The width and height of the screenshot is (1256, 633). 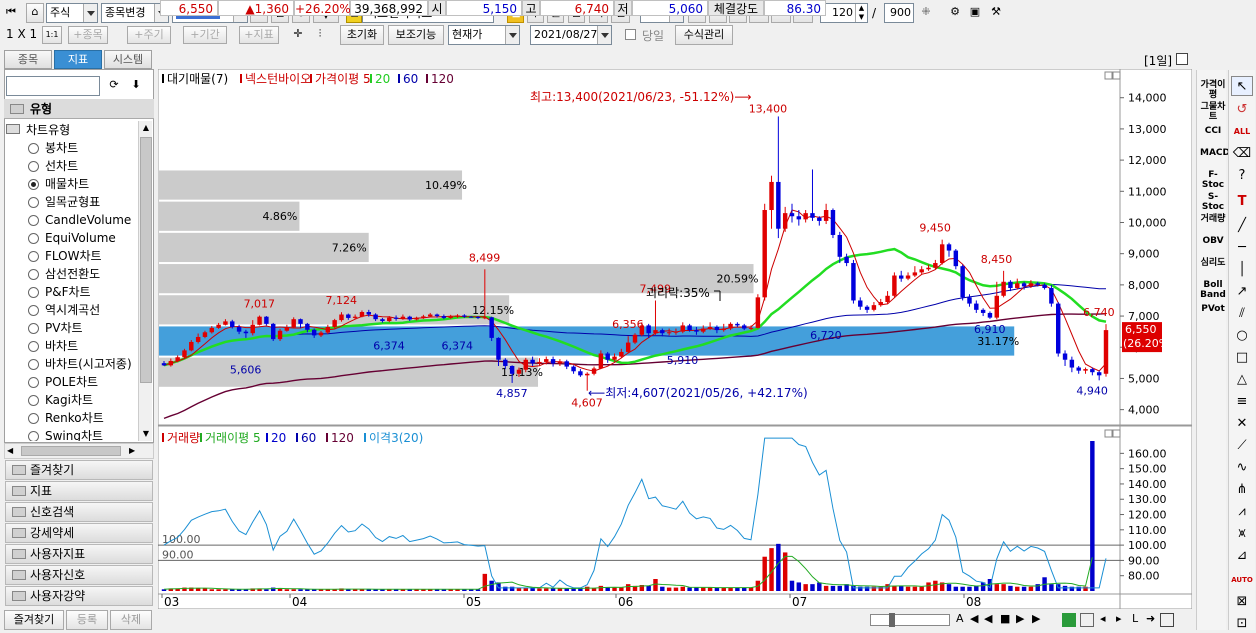 What do you see at coordinates (38, 130) in the screenshot?
I see `chart-type-group: 차트유형` at bounding box center [38, 130].